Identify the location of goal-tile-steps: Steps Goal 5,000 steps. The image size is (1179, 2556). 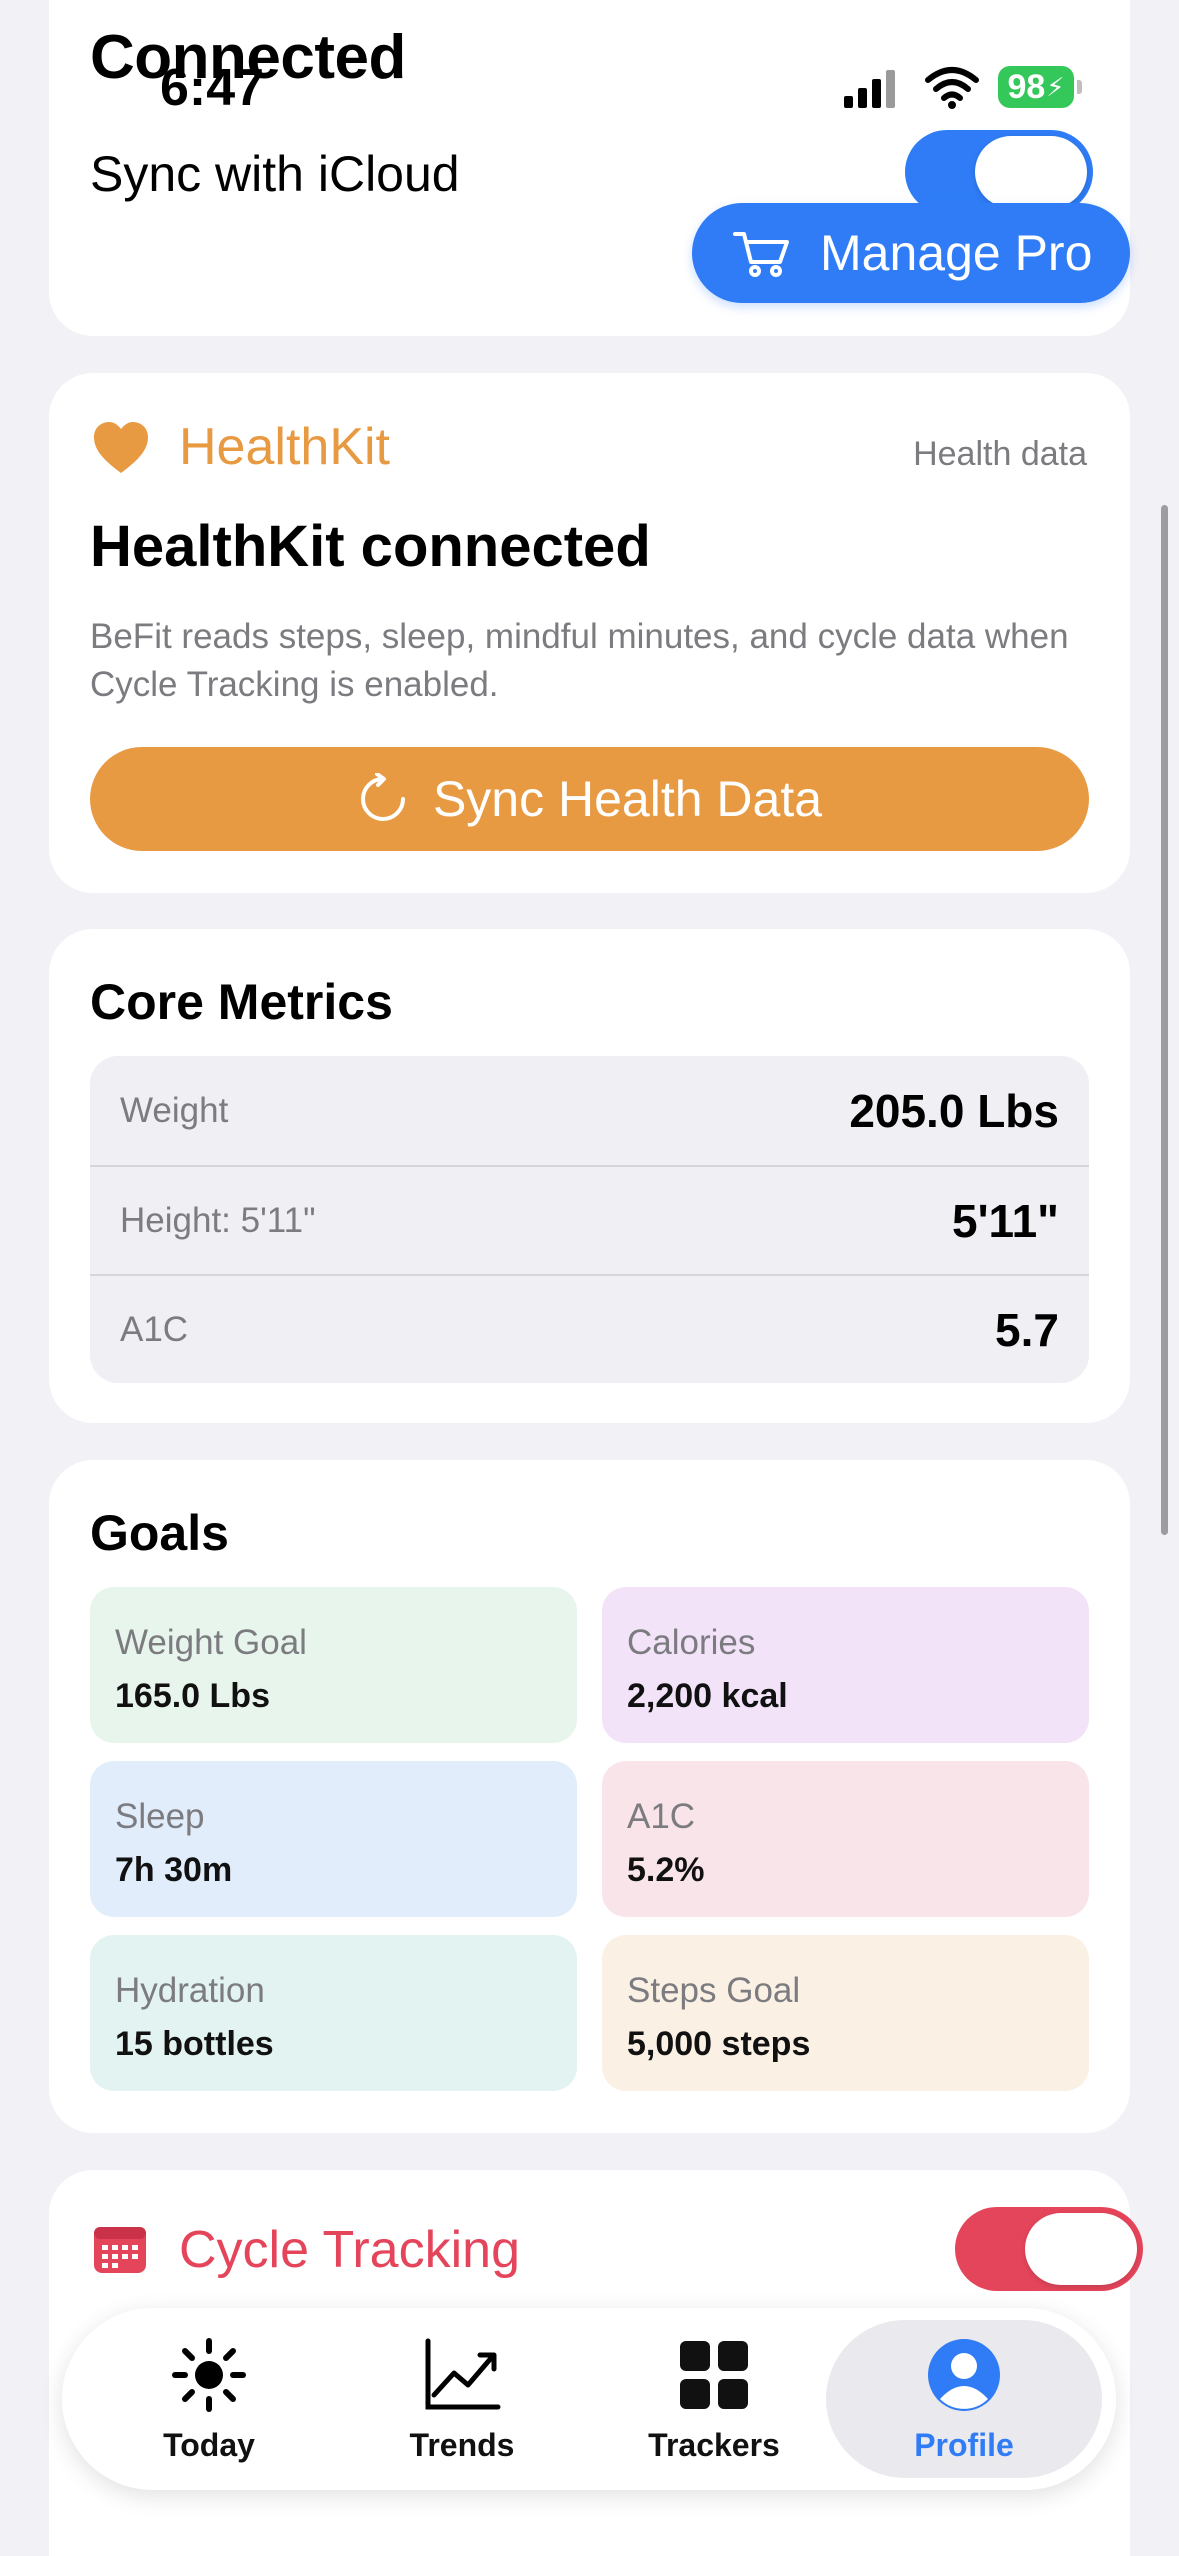
(845, 2013).